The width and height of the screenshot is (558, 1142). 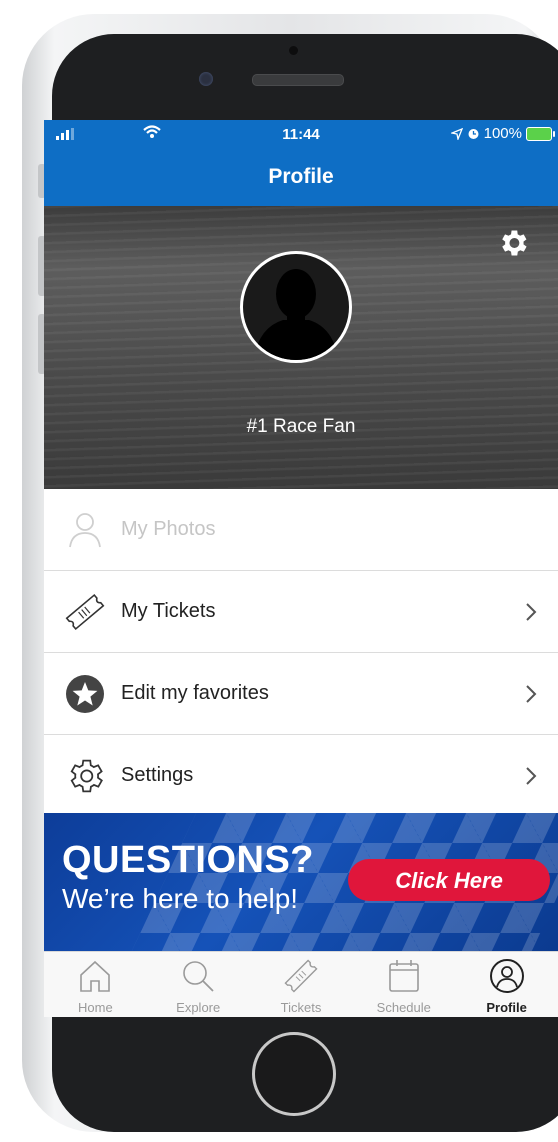 I want to click on menu-item-my-tickets: My Tickets, so click(x=301, y=612).